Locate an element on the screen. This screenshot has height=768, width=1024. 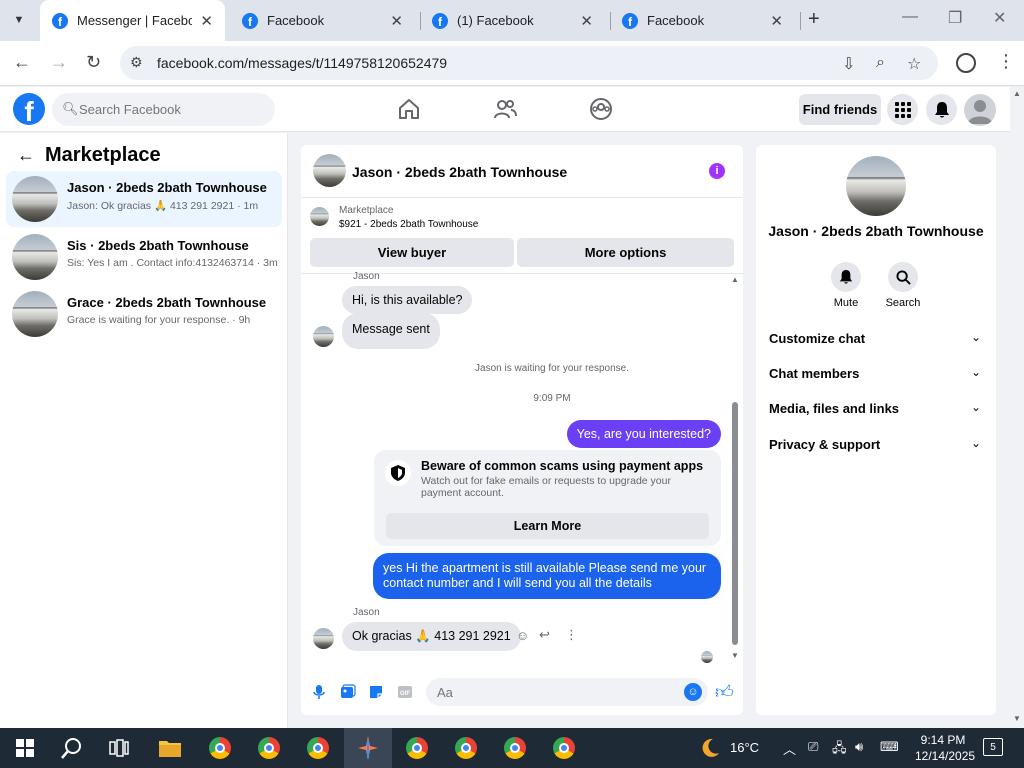
incoming-message: Ok gracias 🙏 413 291 2921 is located at coordinates (431, 636).